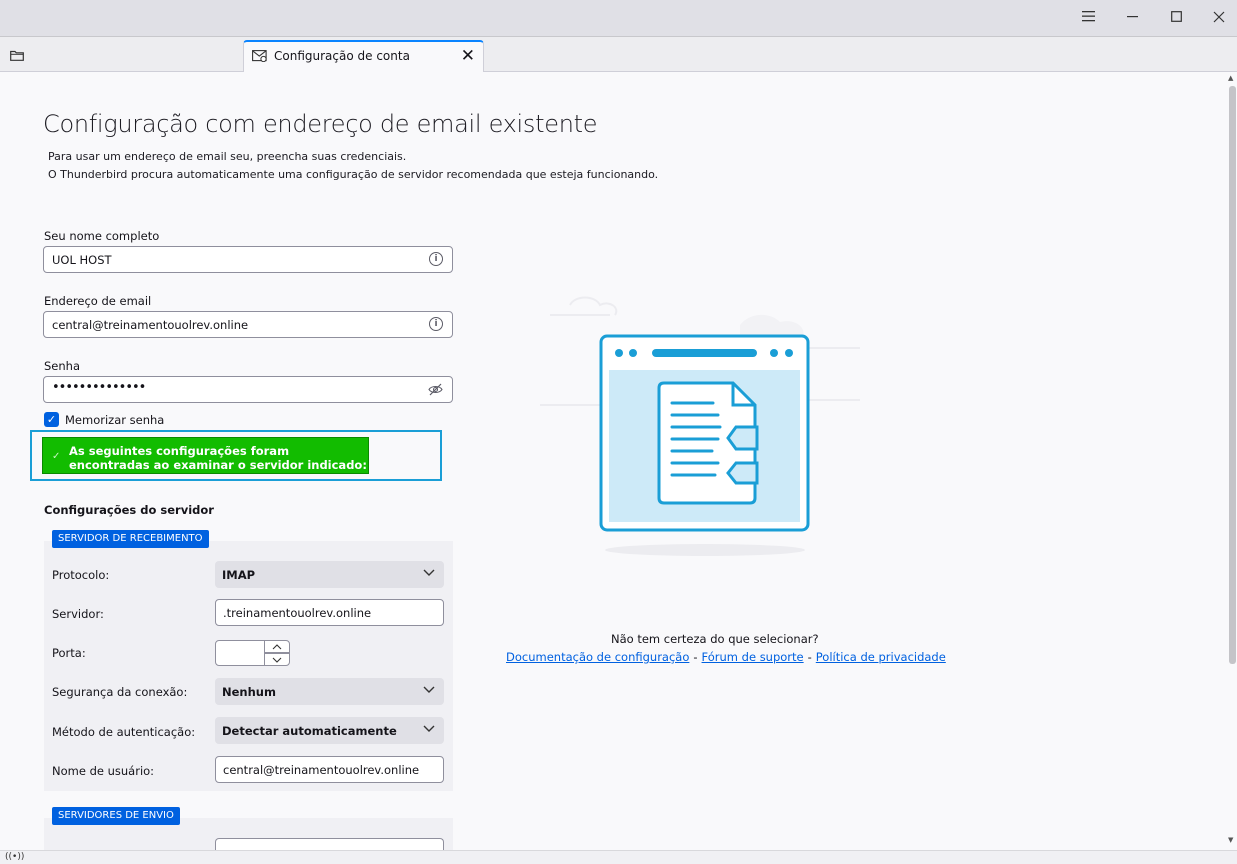 This screenshot has width=1237, height=864. Describe the element at coordinates (1230, 840) in the screenshot. I see `scroll-down-icon: ▼` at that location.